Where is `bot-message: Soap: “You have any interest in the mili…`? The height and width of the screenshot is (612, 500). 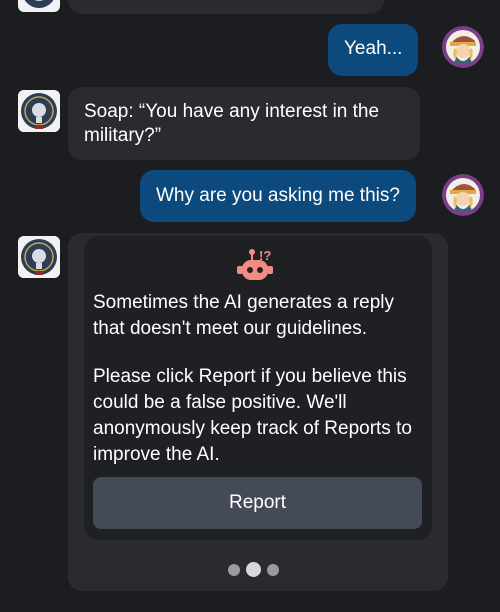
bot-message: Soap: “You have any interest in the mili… is located at coordinates (244, 123).